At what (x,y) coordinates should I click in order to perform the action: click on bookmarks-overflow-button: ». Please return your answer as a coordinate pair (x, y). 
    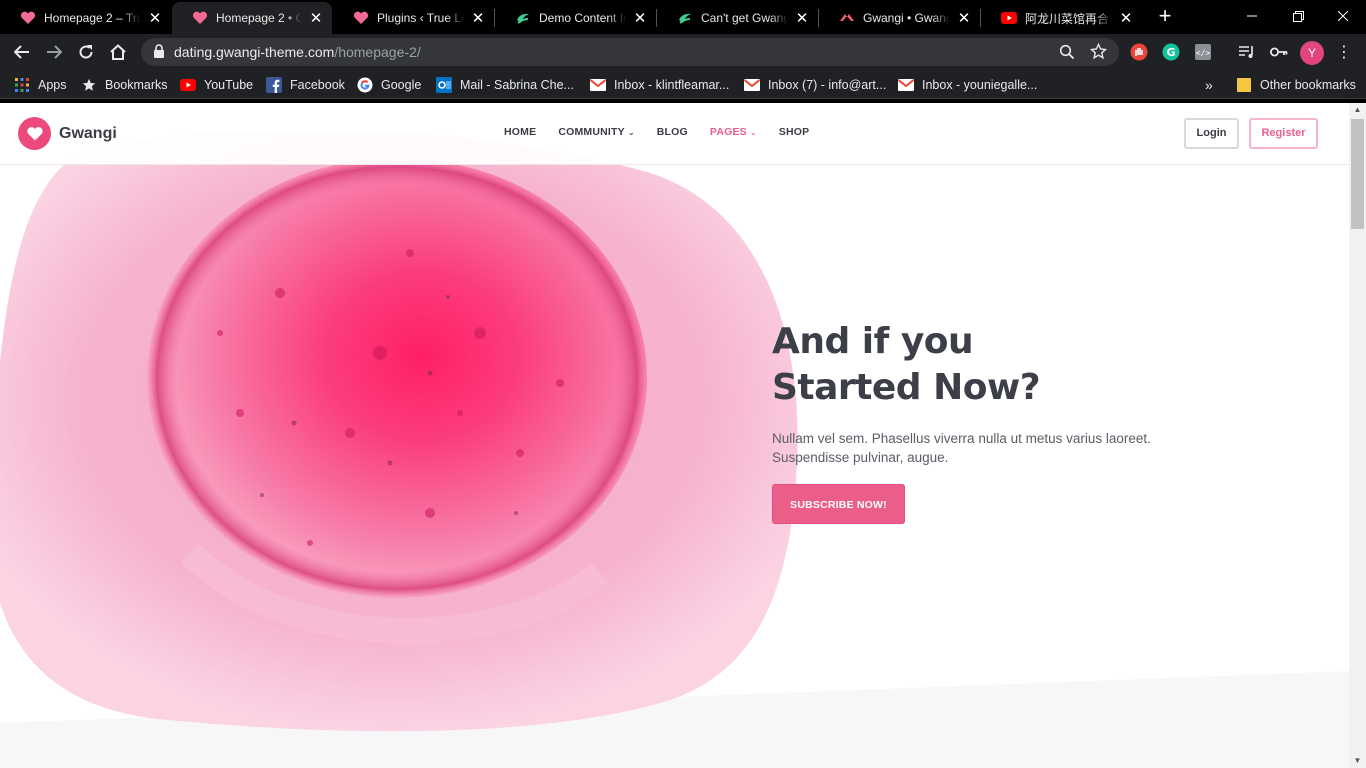
    Looking at the image, I should click on (1209, 85).